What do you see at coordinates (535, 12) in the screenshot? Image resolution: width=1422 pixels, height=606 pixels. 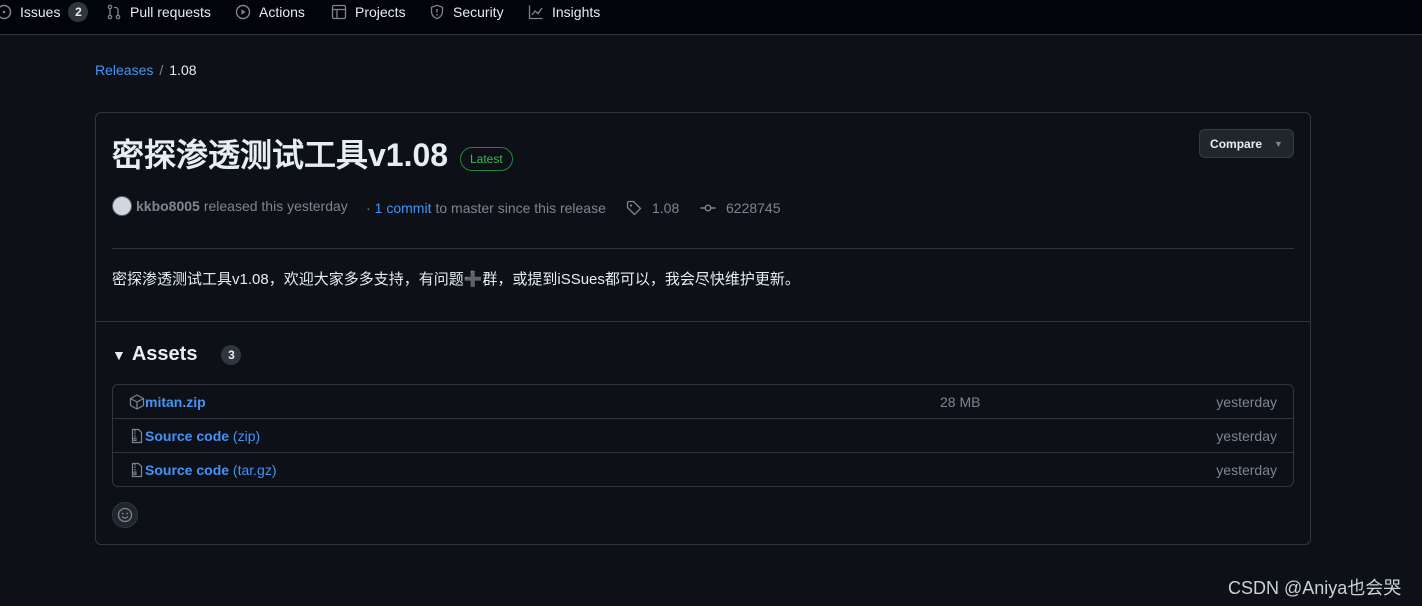 I see `graph-icon` at bounding box center [535, 12].